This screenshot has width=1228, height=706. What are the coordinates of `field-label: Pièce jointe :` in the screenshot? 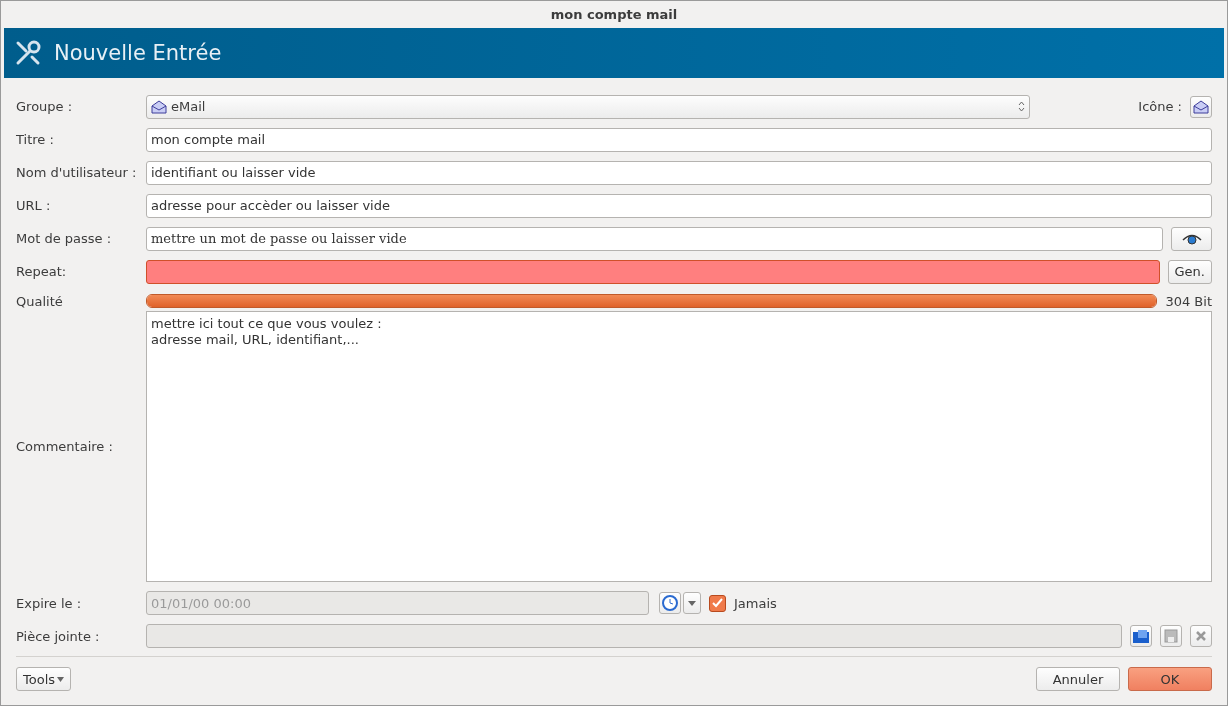 It's located at (58, 636).